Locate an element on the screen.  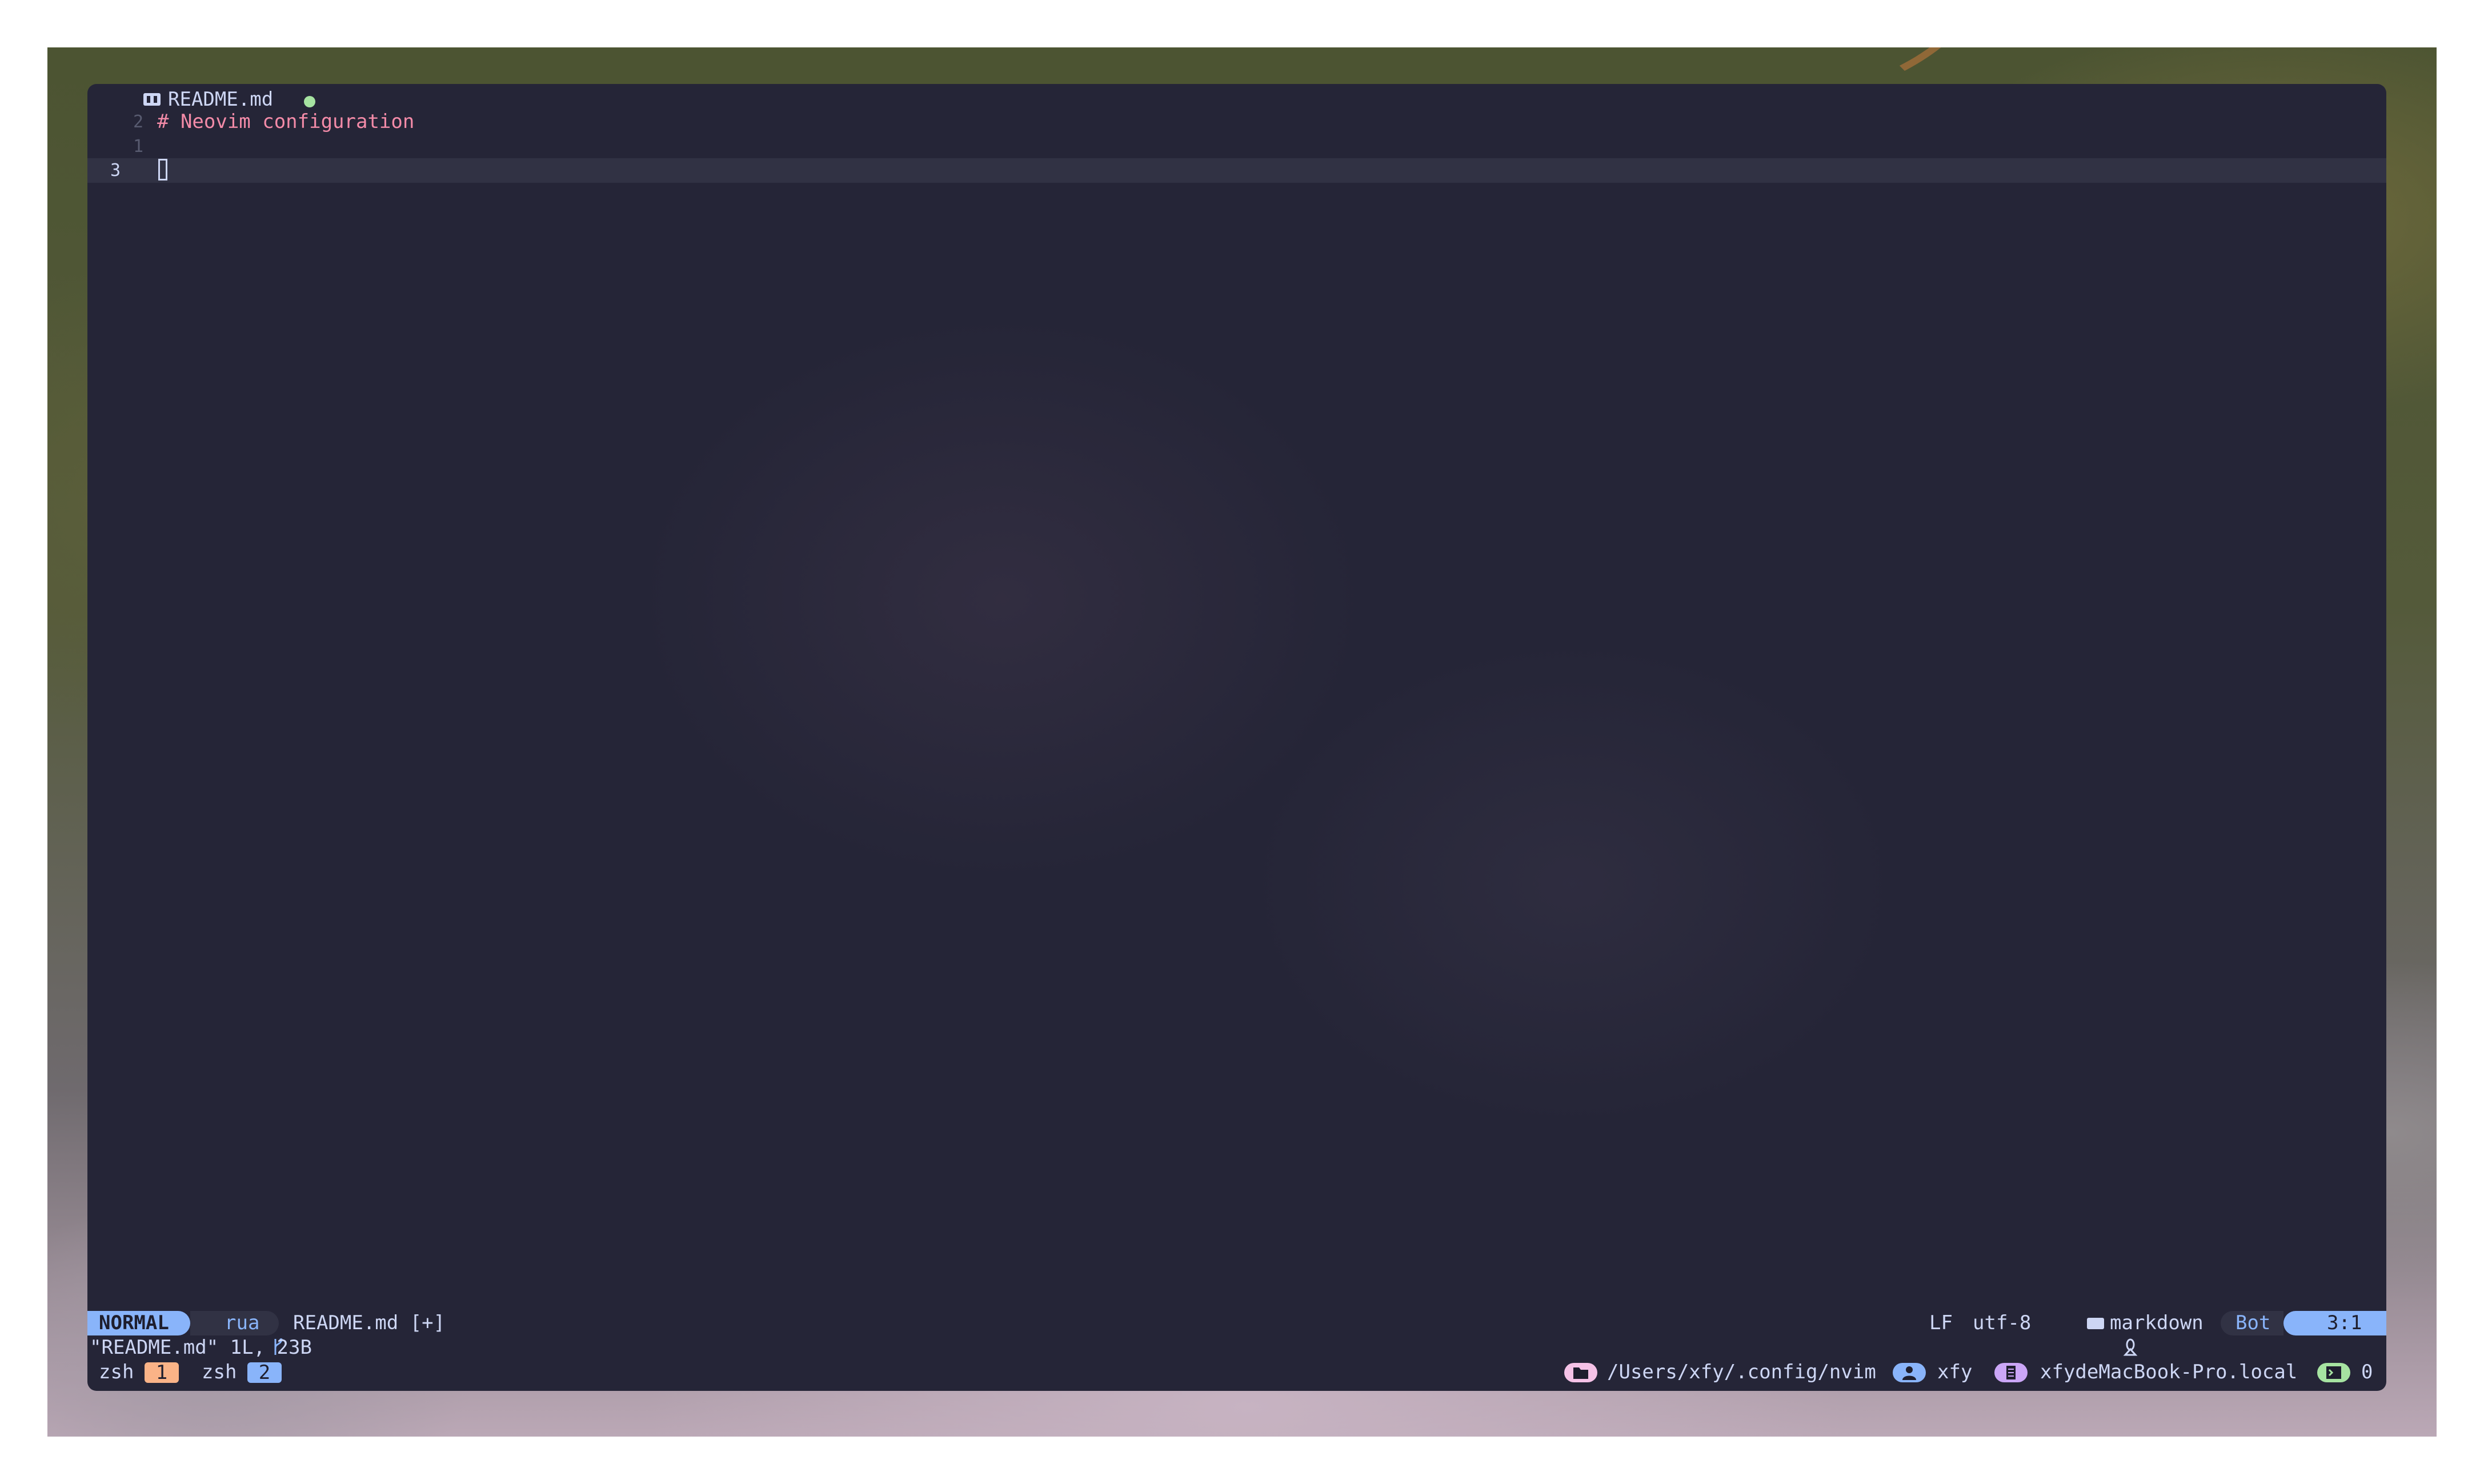
mode-label: NORMAL is located at coordinates (134, 1323).